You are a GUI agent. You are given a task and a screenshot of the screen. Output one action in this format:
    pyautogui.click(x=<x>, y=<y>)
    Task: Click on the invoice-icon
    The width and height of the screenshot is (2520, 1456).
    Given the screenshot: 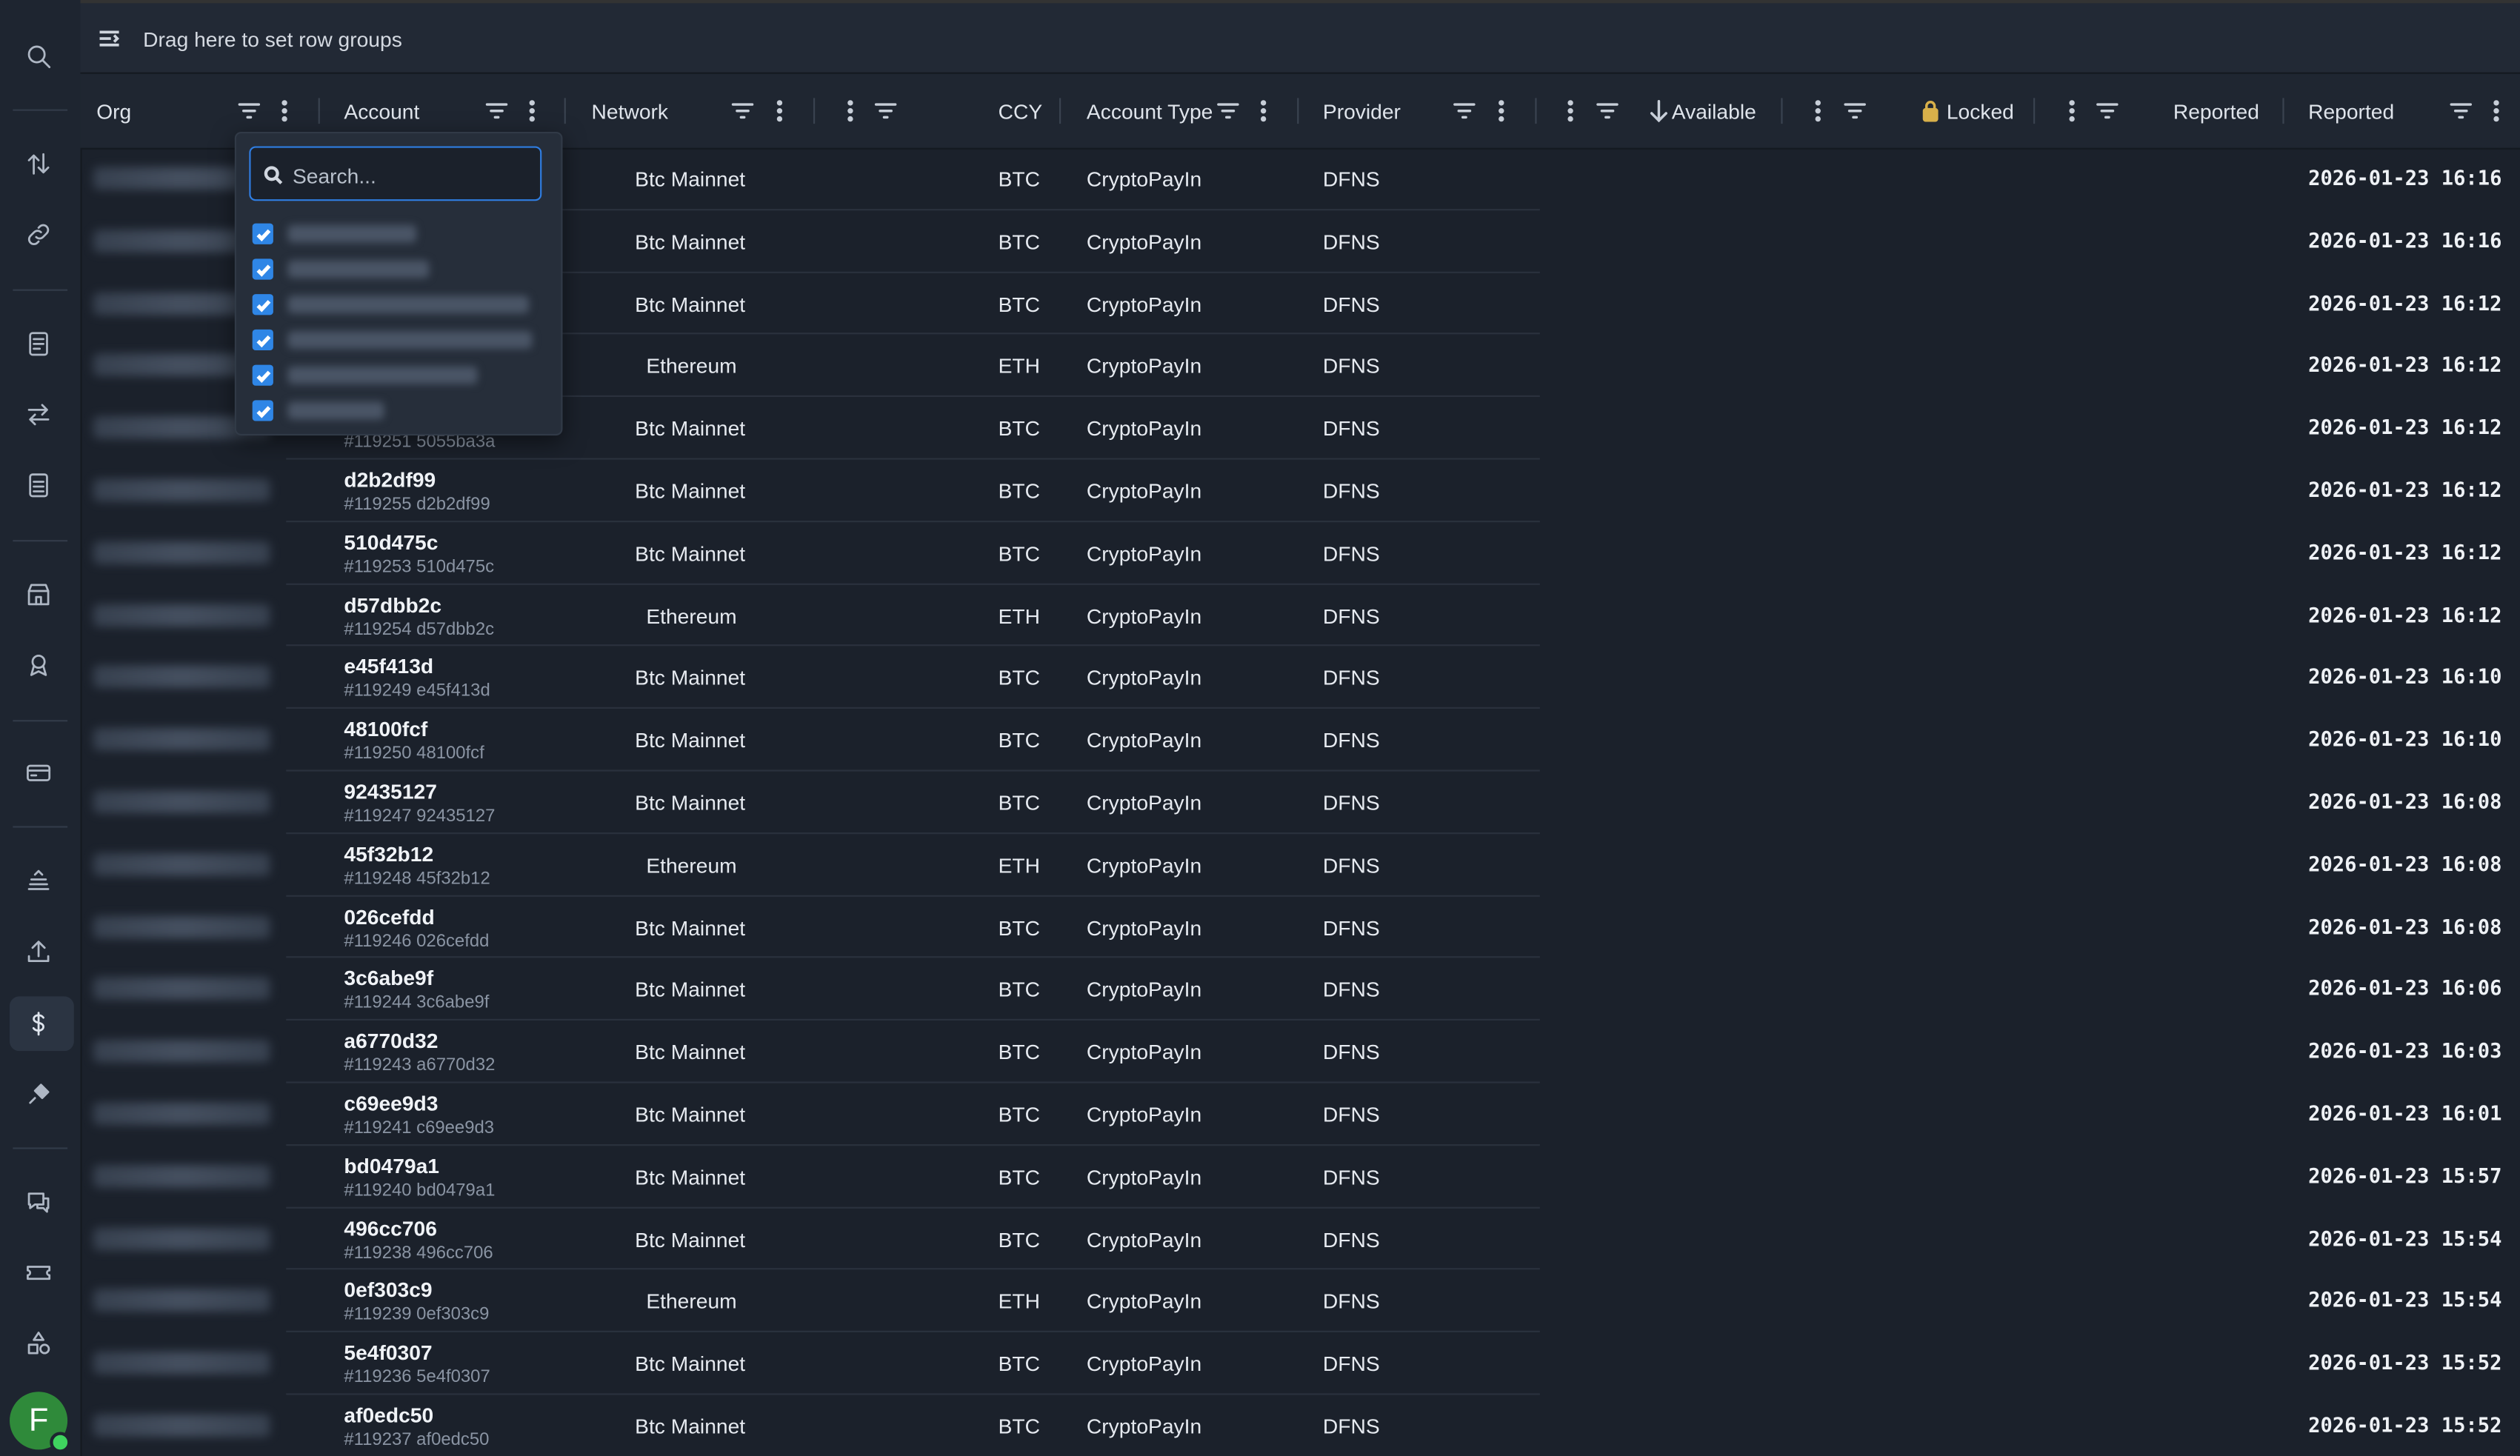 What is the action you would take?
    pyautogui.click(x=38, y=344)
    